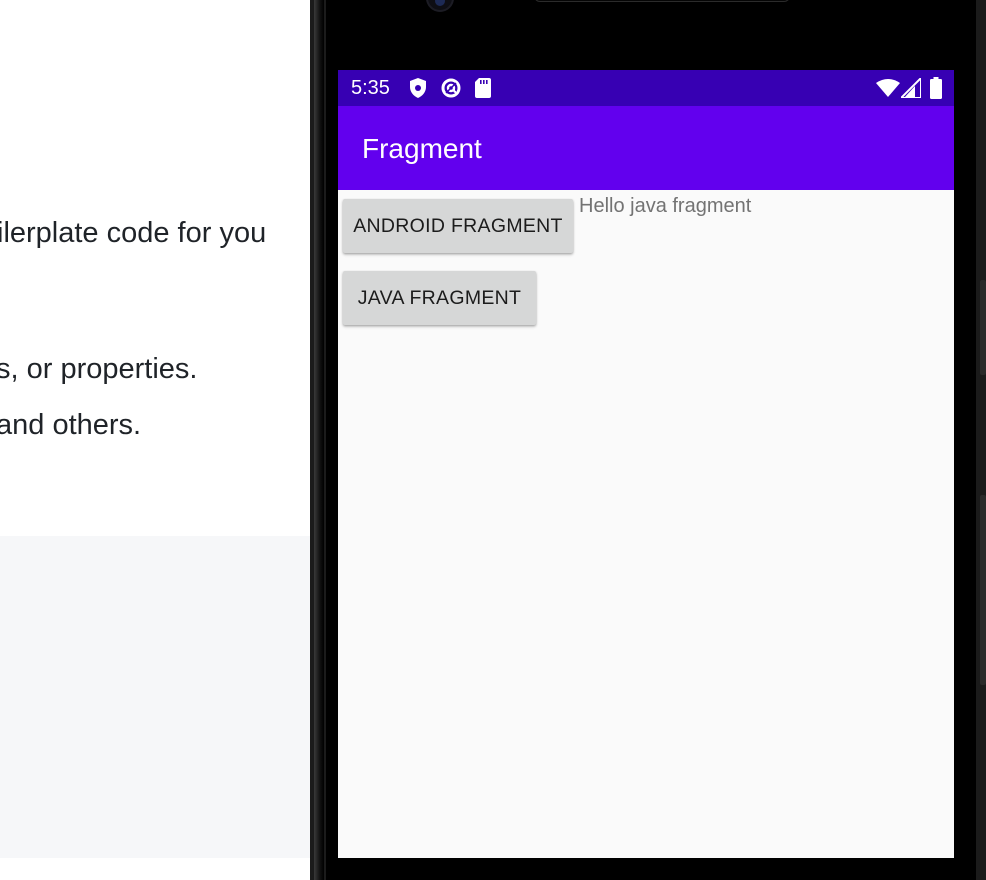 The image size is (986, 880). I want to click on battery-icon, so click(936, 88).